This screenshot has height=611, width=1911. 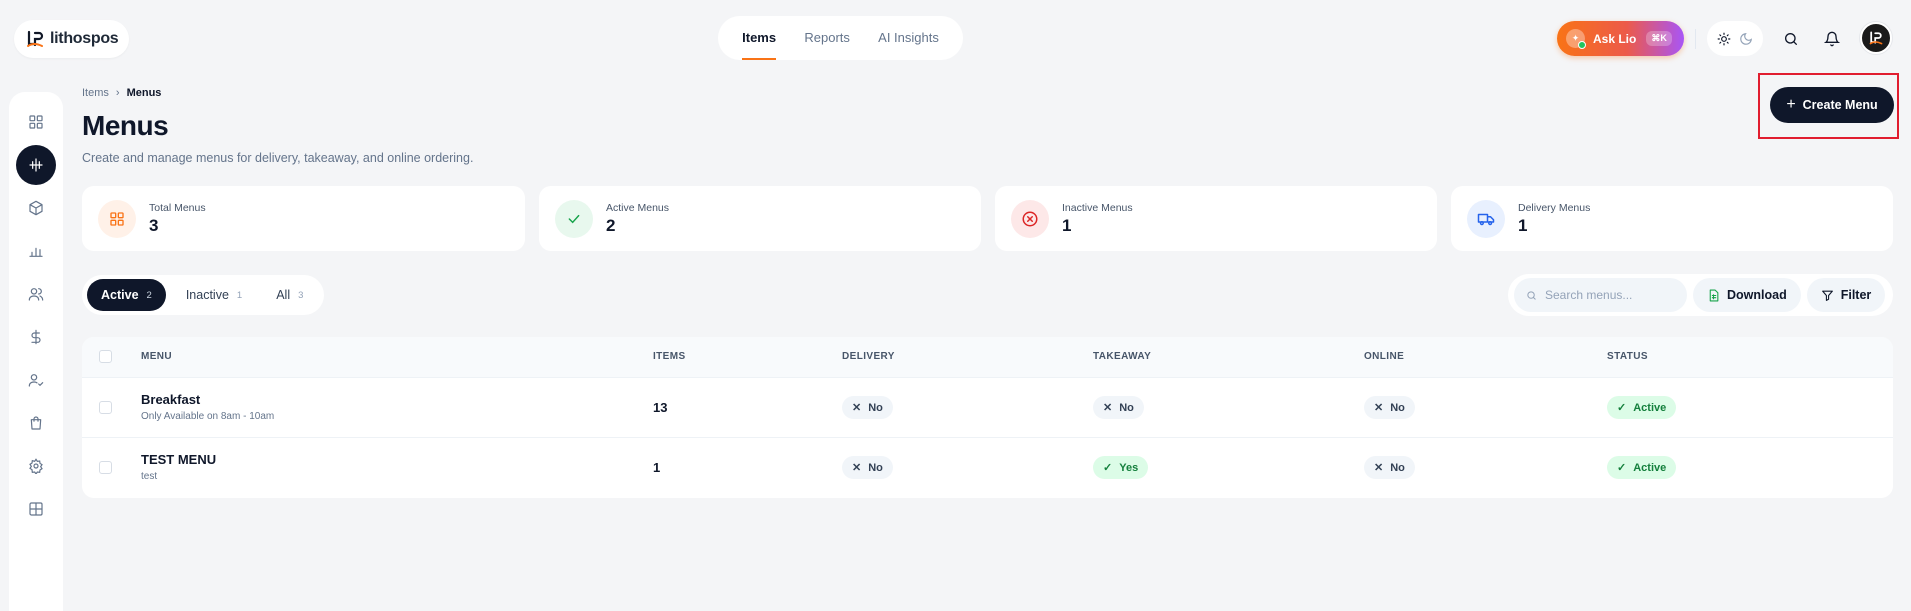 I want to click on sidebar-item-layout, so click(x=36, y=509).